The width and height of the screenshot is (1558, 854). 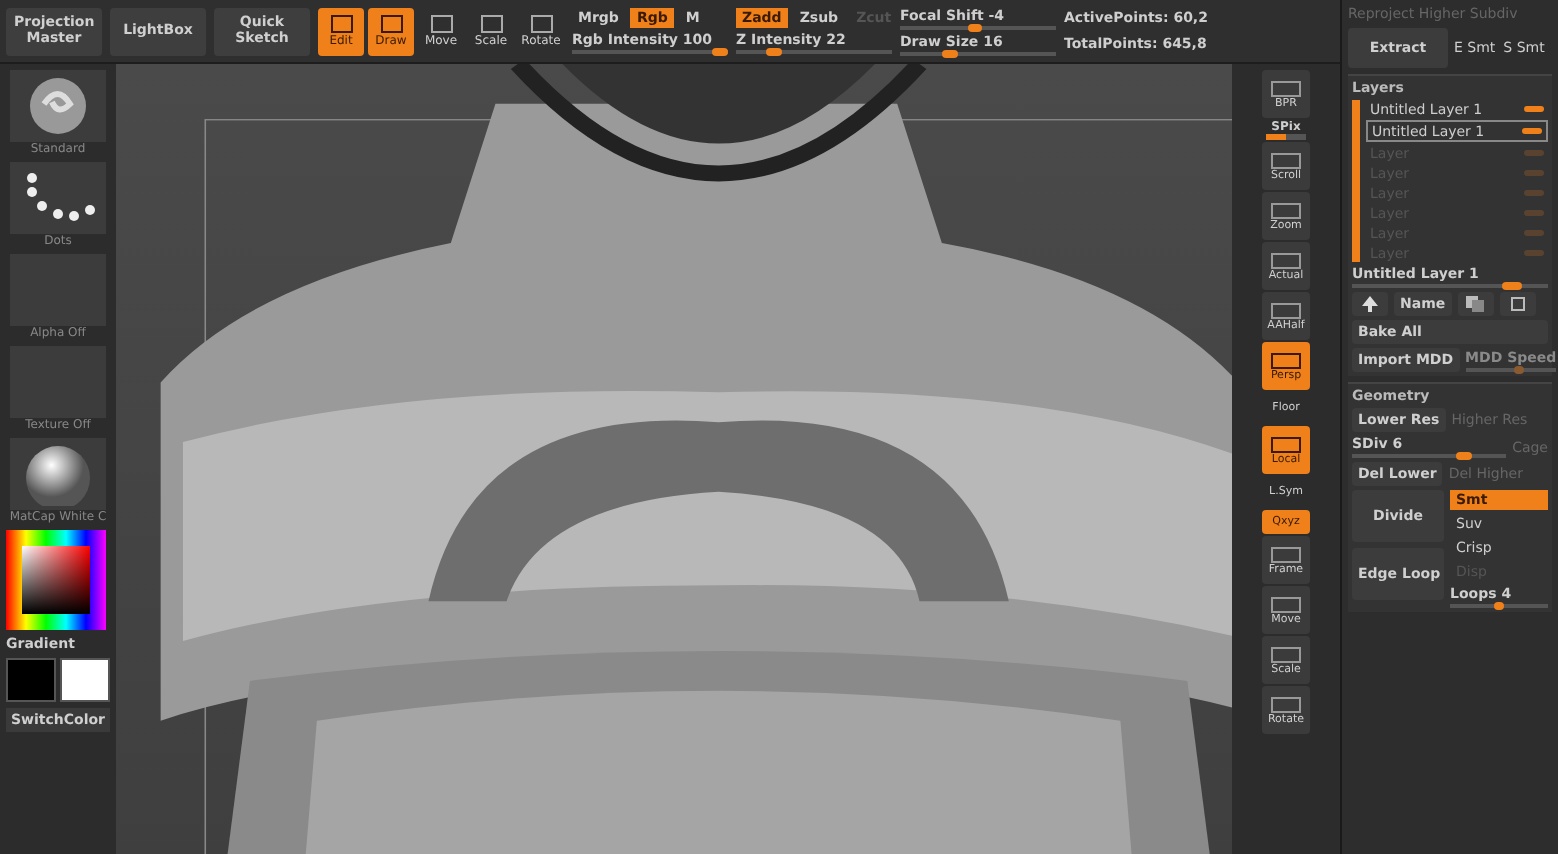 What do you see at coordinates (56, 580) in the screenshot?
I see `color-picker` at bounding box center [56, 580].